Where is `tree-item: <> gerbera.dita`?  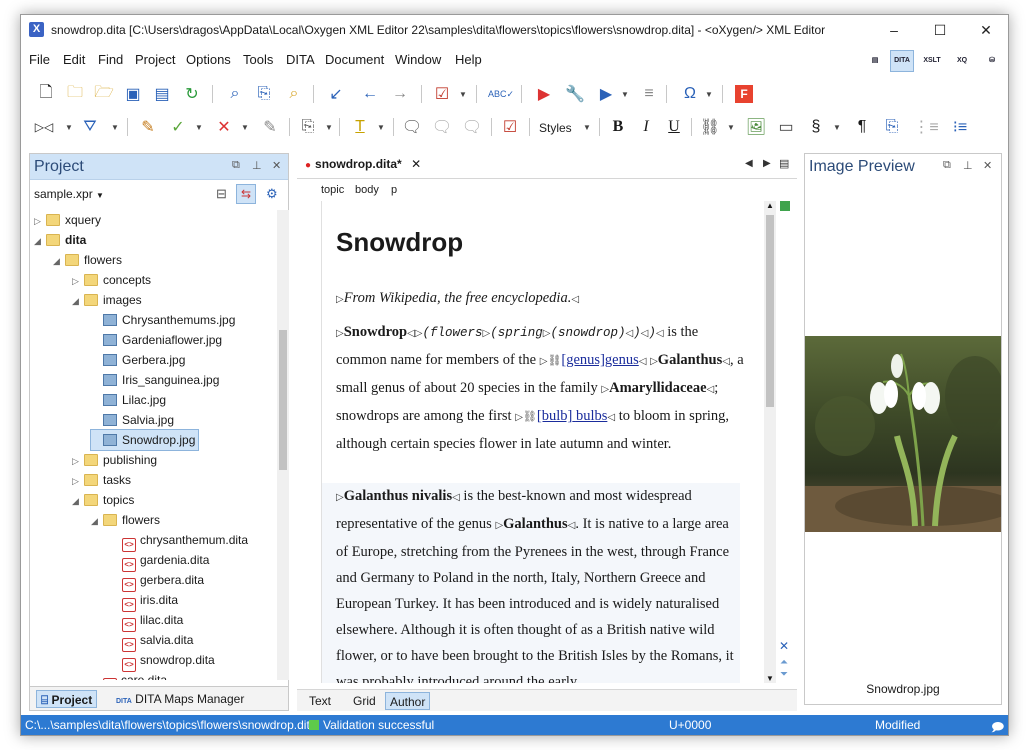 tree-item: <> gerbera.dita is located at coordinates (157, 581).